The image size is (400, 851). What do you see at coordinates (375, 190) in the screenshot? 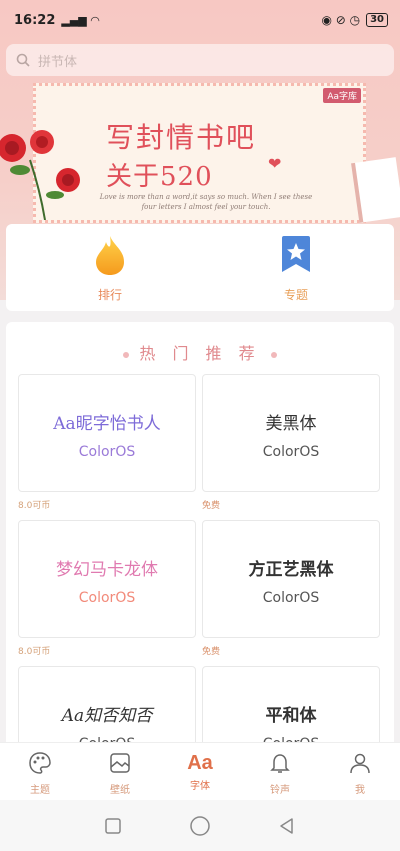
I see `envelope-illustration` at bounding box center [375, 190].